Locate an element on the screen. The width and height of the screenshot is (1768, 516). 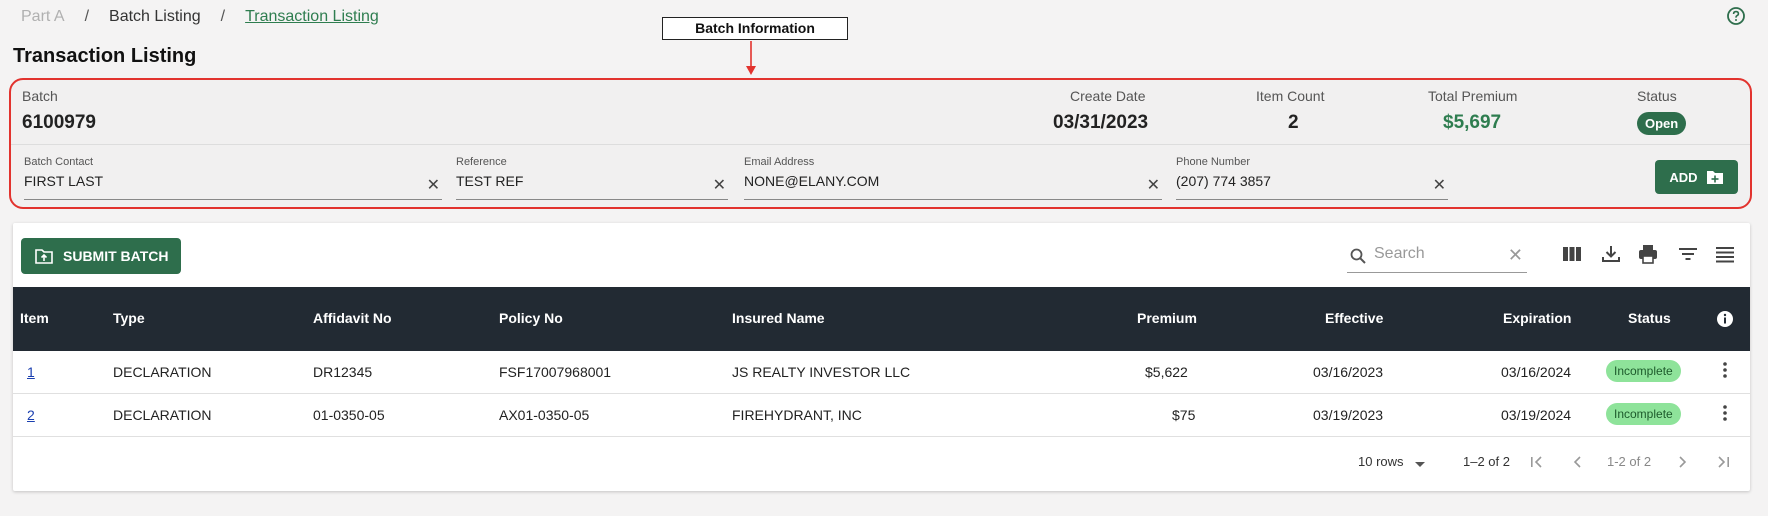
breadcrumb-transaction-listing: Transaction Listing is located at coordinates (312, 17).